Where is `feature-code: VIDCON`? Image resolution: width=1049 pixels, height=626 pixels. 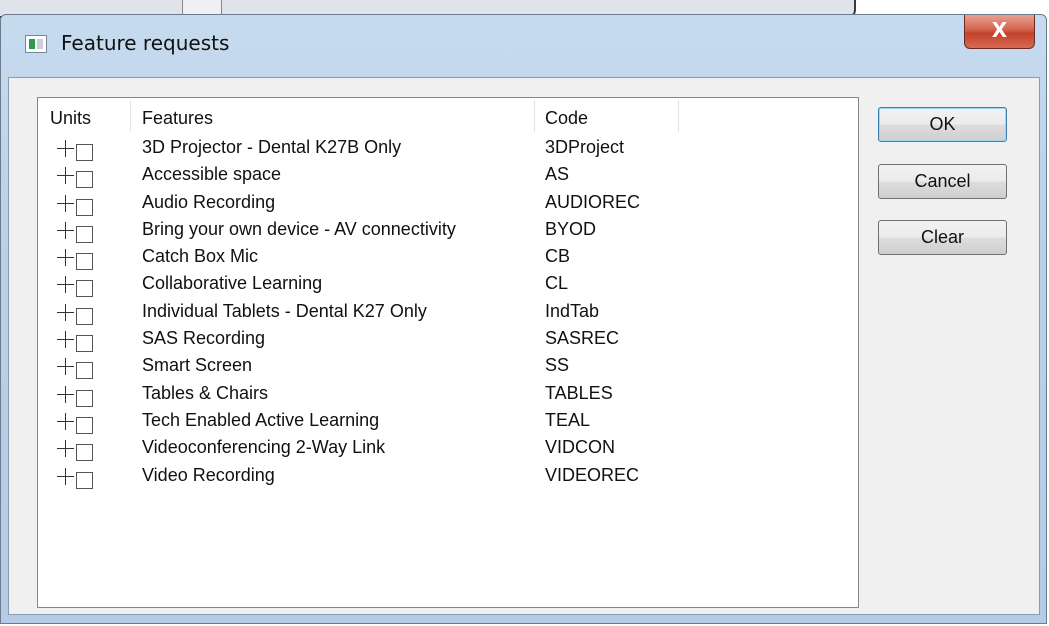
feature-code: VIDCON is located at coordinates (580, 447).